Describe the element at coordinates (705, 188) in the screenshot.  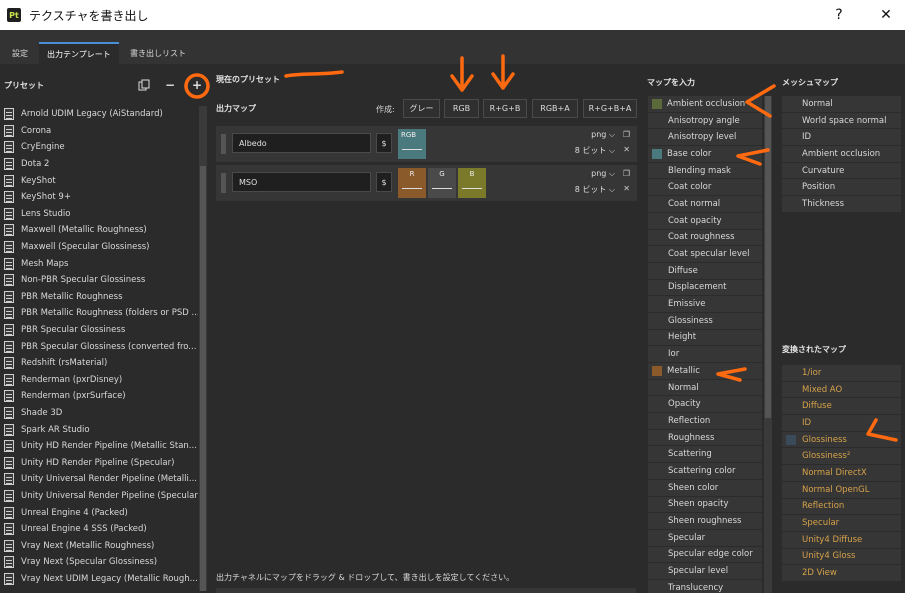
I see `input-map-coat-color: Coat color` at that location.